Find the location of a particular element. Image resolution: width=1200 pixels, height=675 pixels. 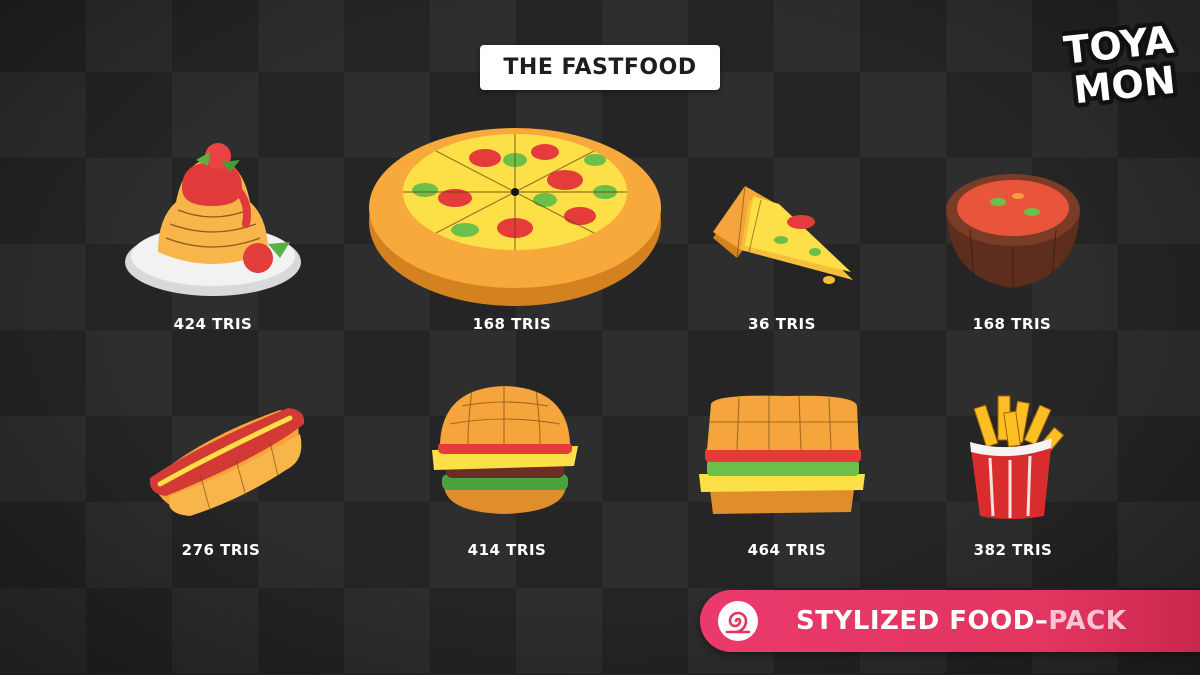

pack-title-main: STYLIZED FOOD is located at coordinates (915, 621).